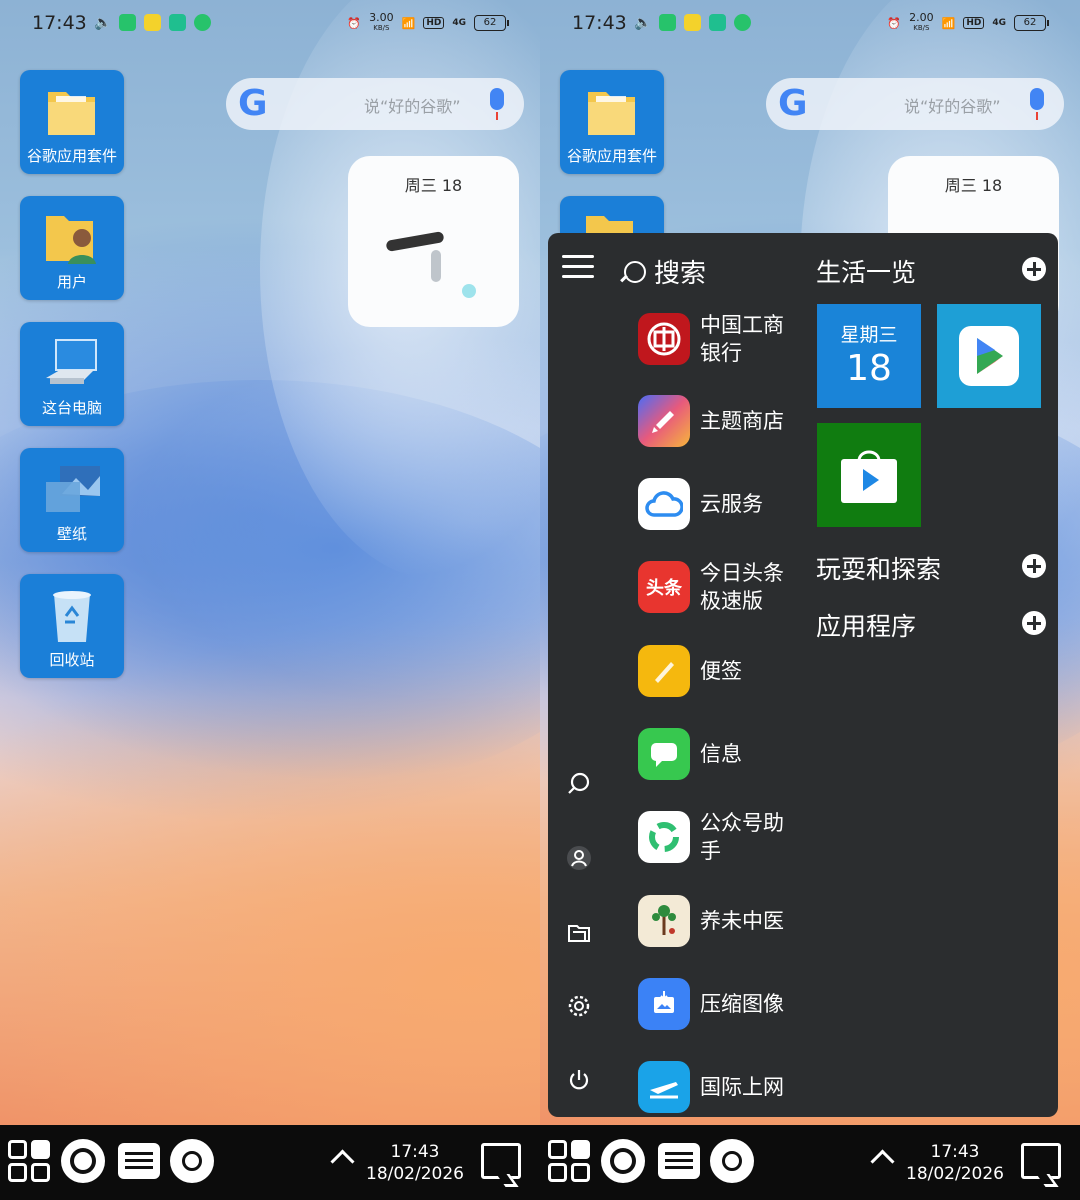 The height and width of the screenshot is (1200, 1080). What do you see at coordinates (578, 267) in the screenshot?
I see `hamburger-menu-icon` at bounding box center [578, 267].